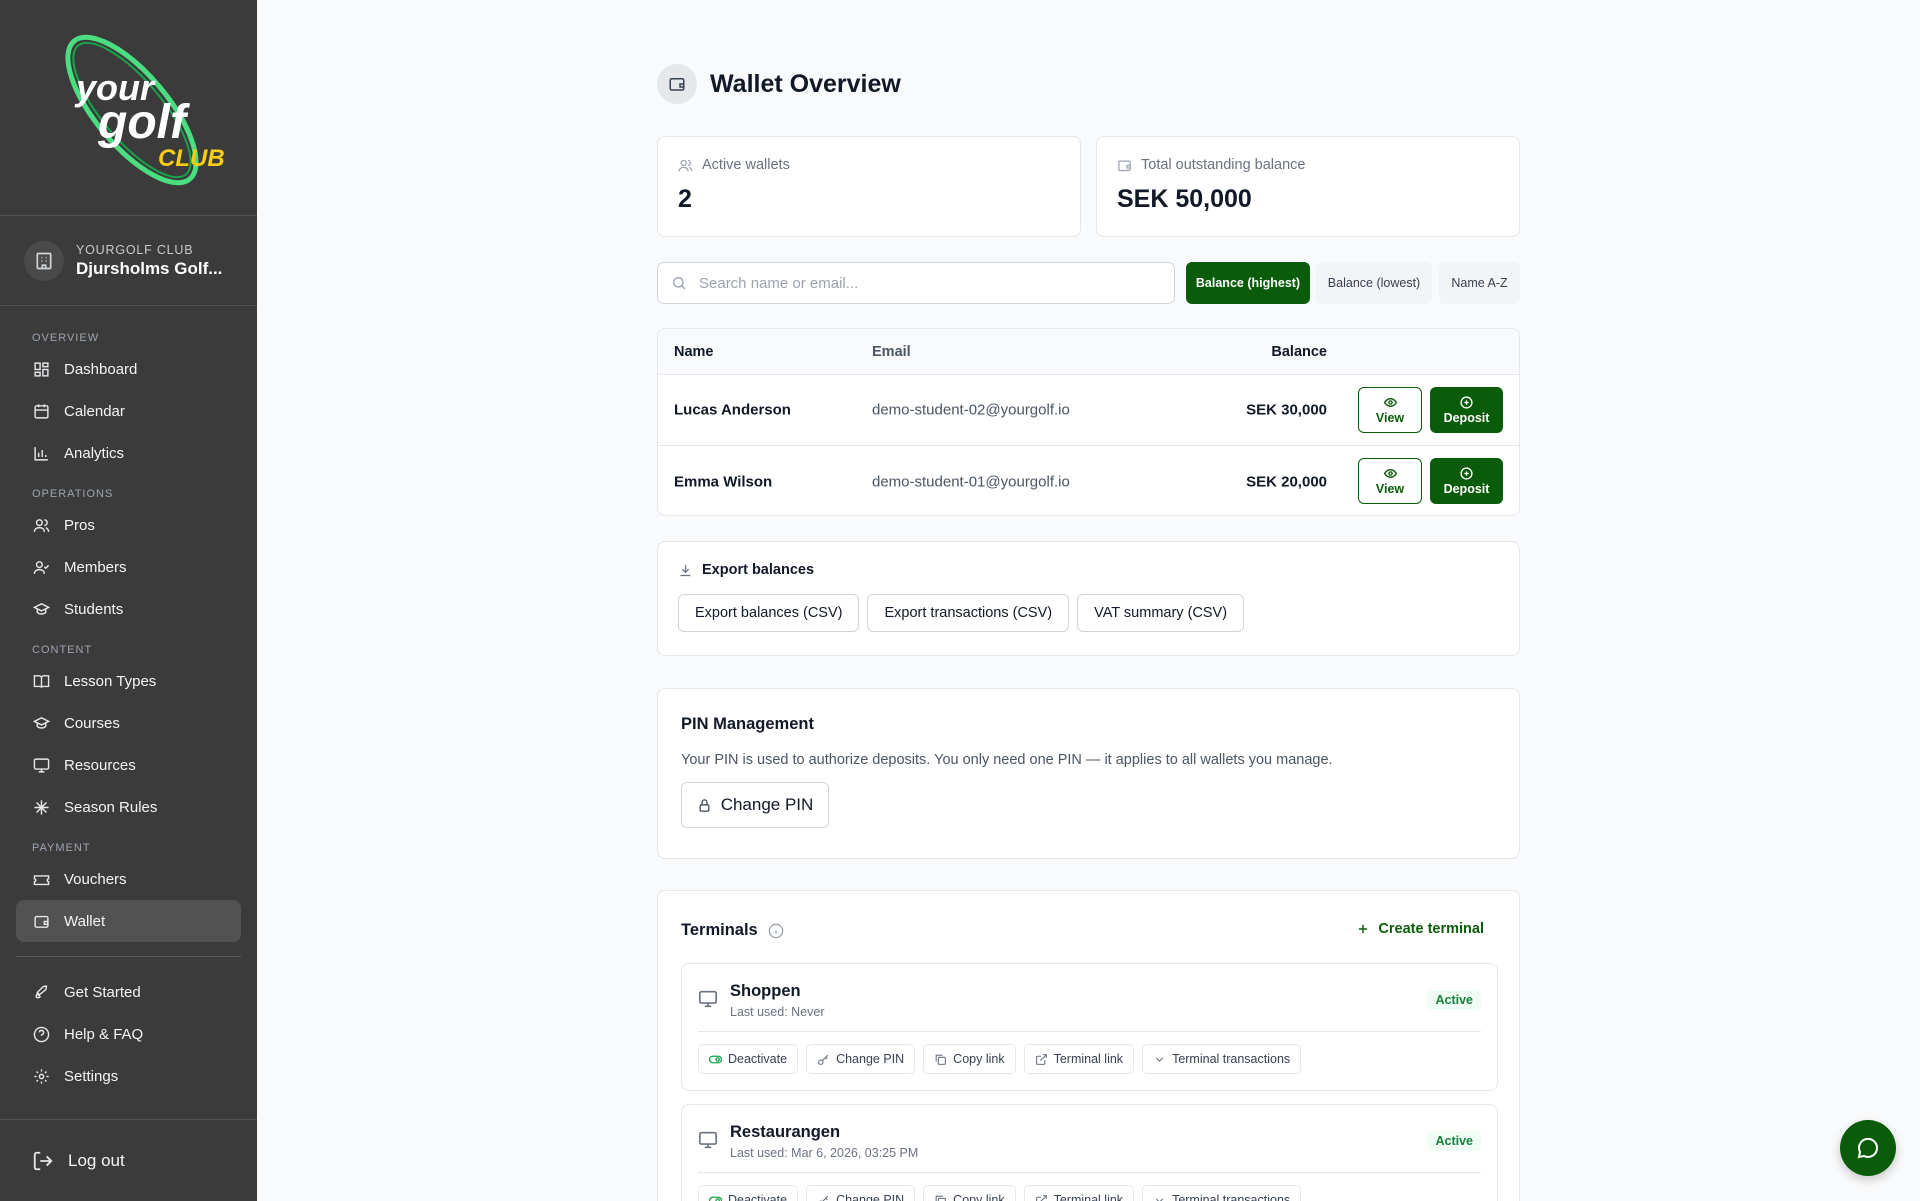 The image size is (1920, 1201). I want to click on create-terminal-button: Create terminal, so click(1420, 929).